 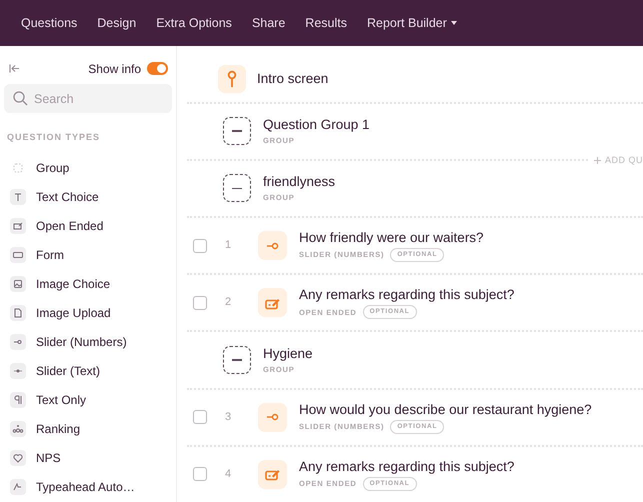 I want to click on nav-tab: Questions, so click(x=49, y=23).